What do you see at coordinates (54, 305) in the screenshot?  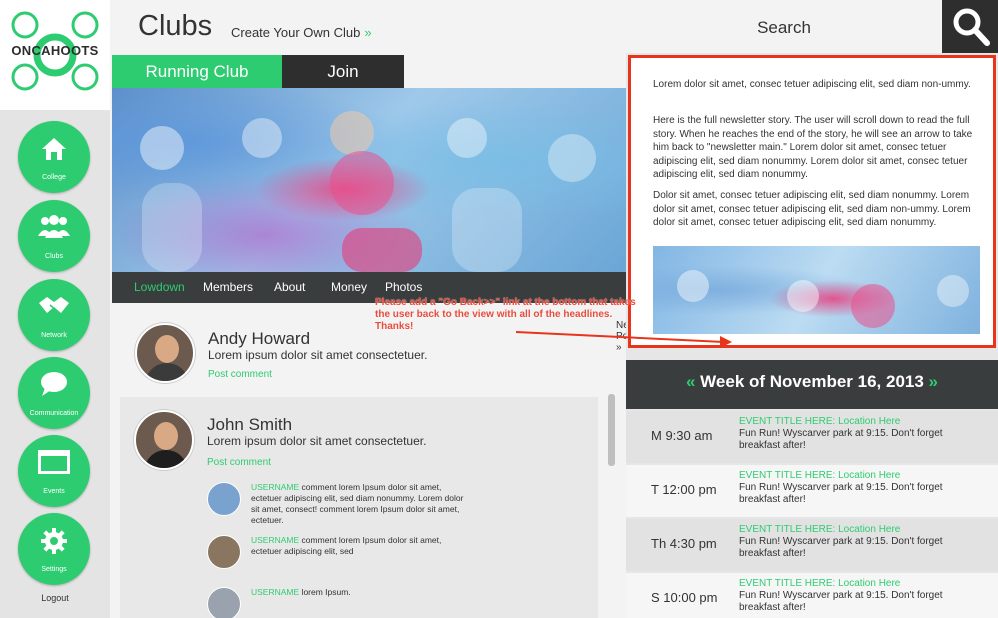 I see `handshake-icon` at bounding box center [54, 305].